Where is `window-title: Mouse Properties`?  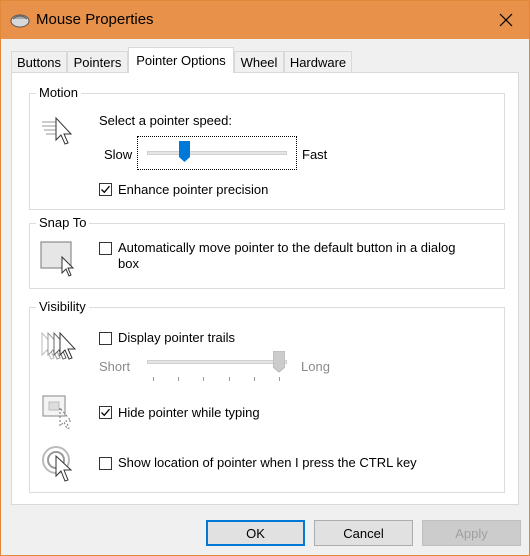 window-title: Mouse Properties is located at coordinates (95, 19).